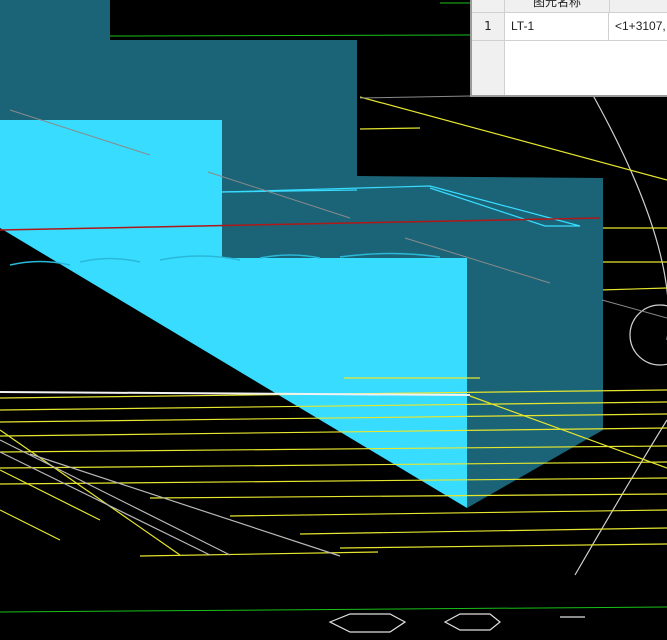 Image resolution: width=667 pixels, height=640 pixels. Describe the element at coordinates (488, 6) in the screenshot. I see `header-index-column` at that location.